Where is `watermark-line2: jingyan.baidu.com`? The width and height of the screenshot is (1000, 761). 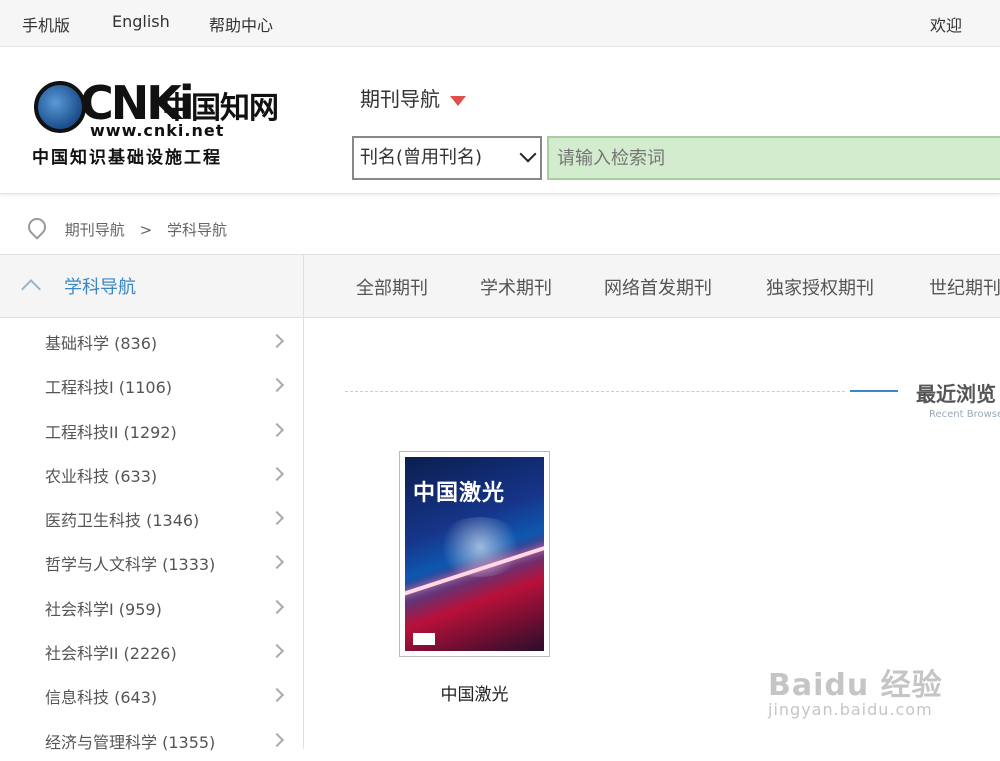
watermark-line2: jingyan.baidu.com is located at coordinates (850, 709).